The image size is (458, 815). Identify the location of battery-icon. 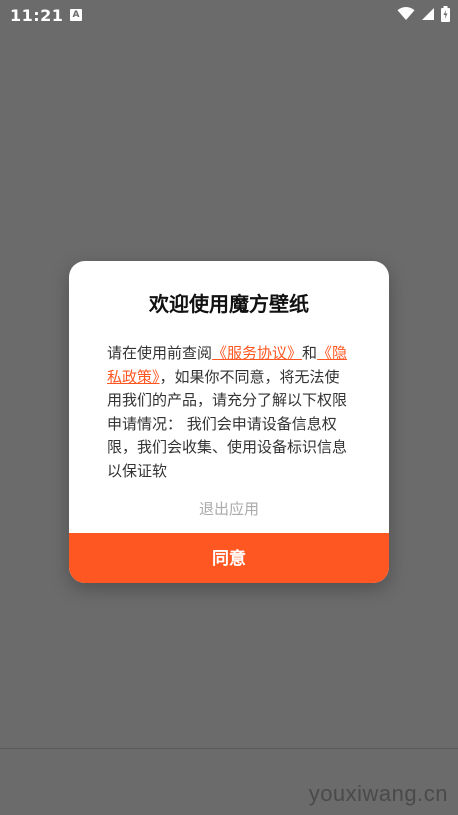
(445, 14).